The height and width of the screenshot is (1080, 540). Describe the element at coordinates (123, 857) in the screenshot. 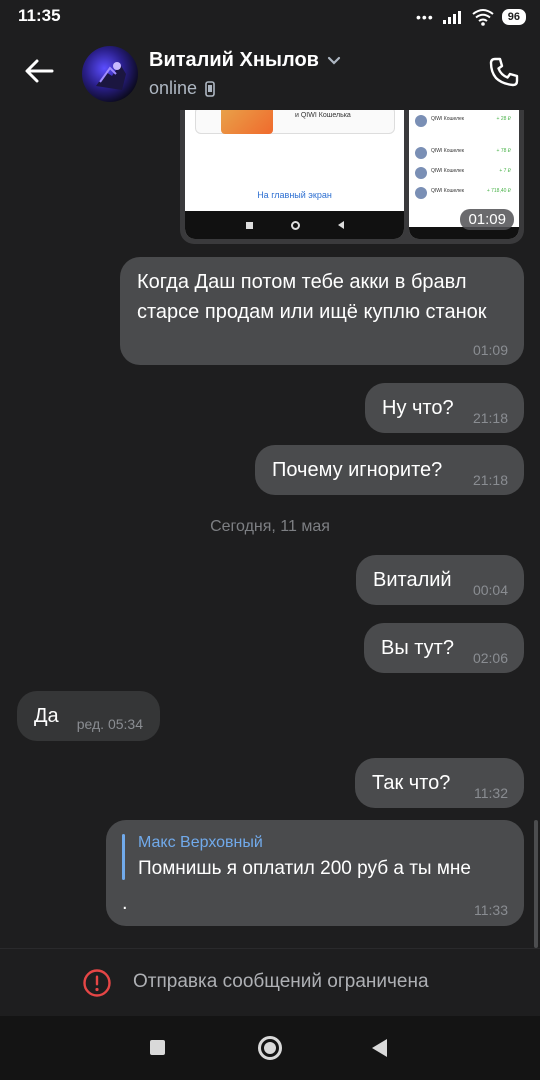

I see `quote-bar` at that location.